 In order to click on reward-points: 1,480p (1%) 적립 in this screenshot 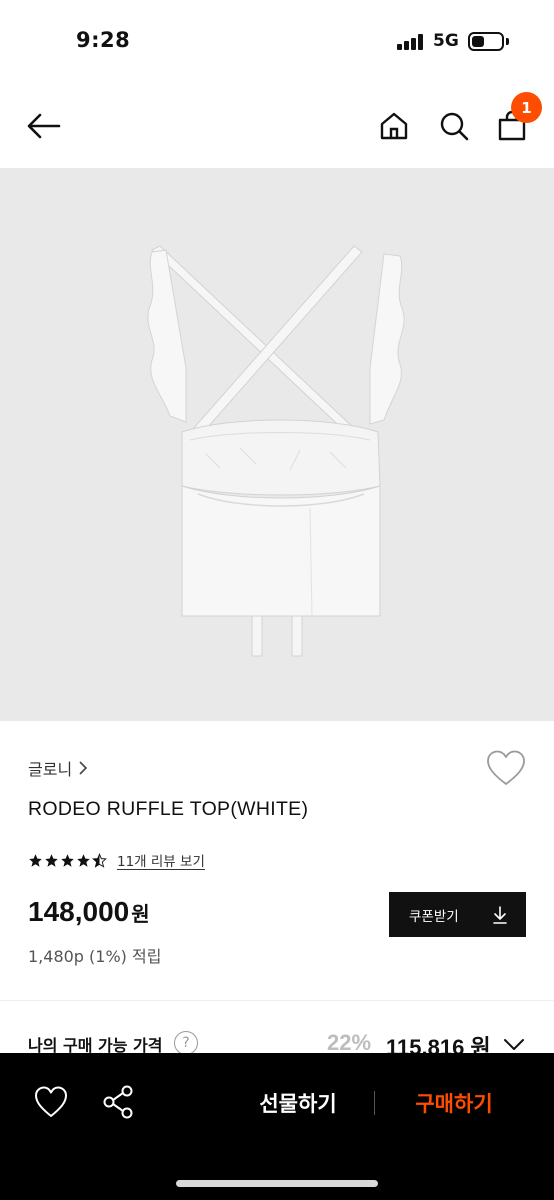, I will do `click(95, 956)`.